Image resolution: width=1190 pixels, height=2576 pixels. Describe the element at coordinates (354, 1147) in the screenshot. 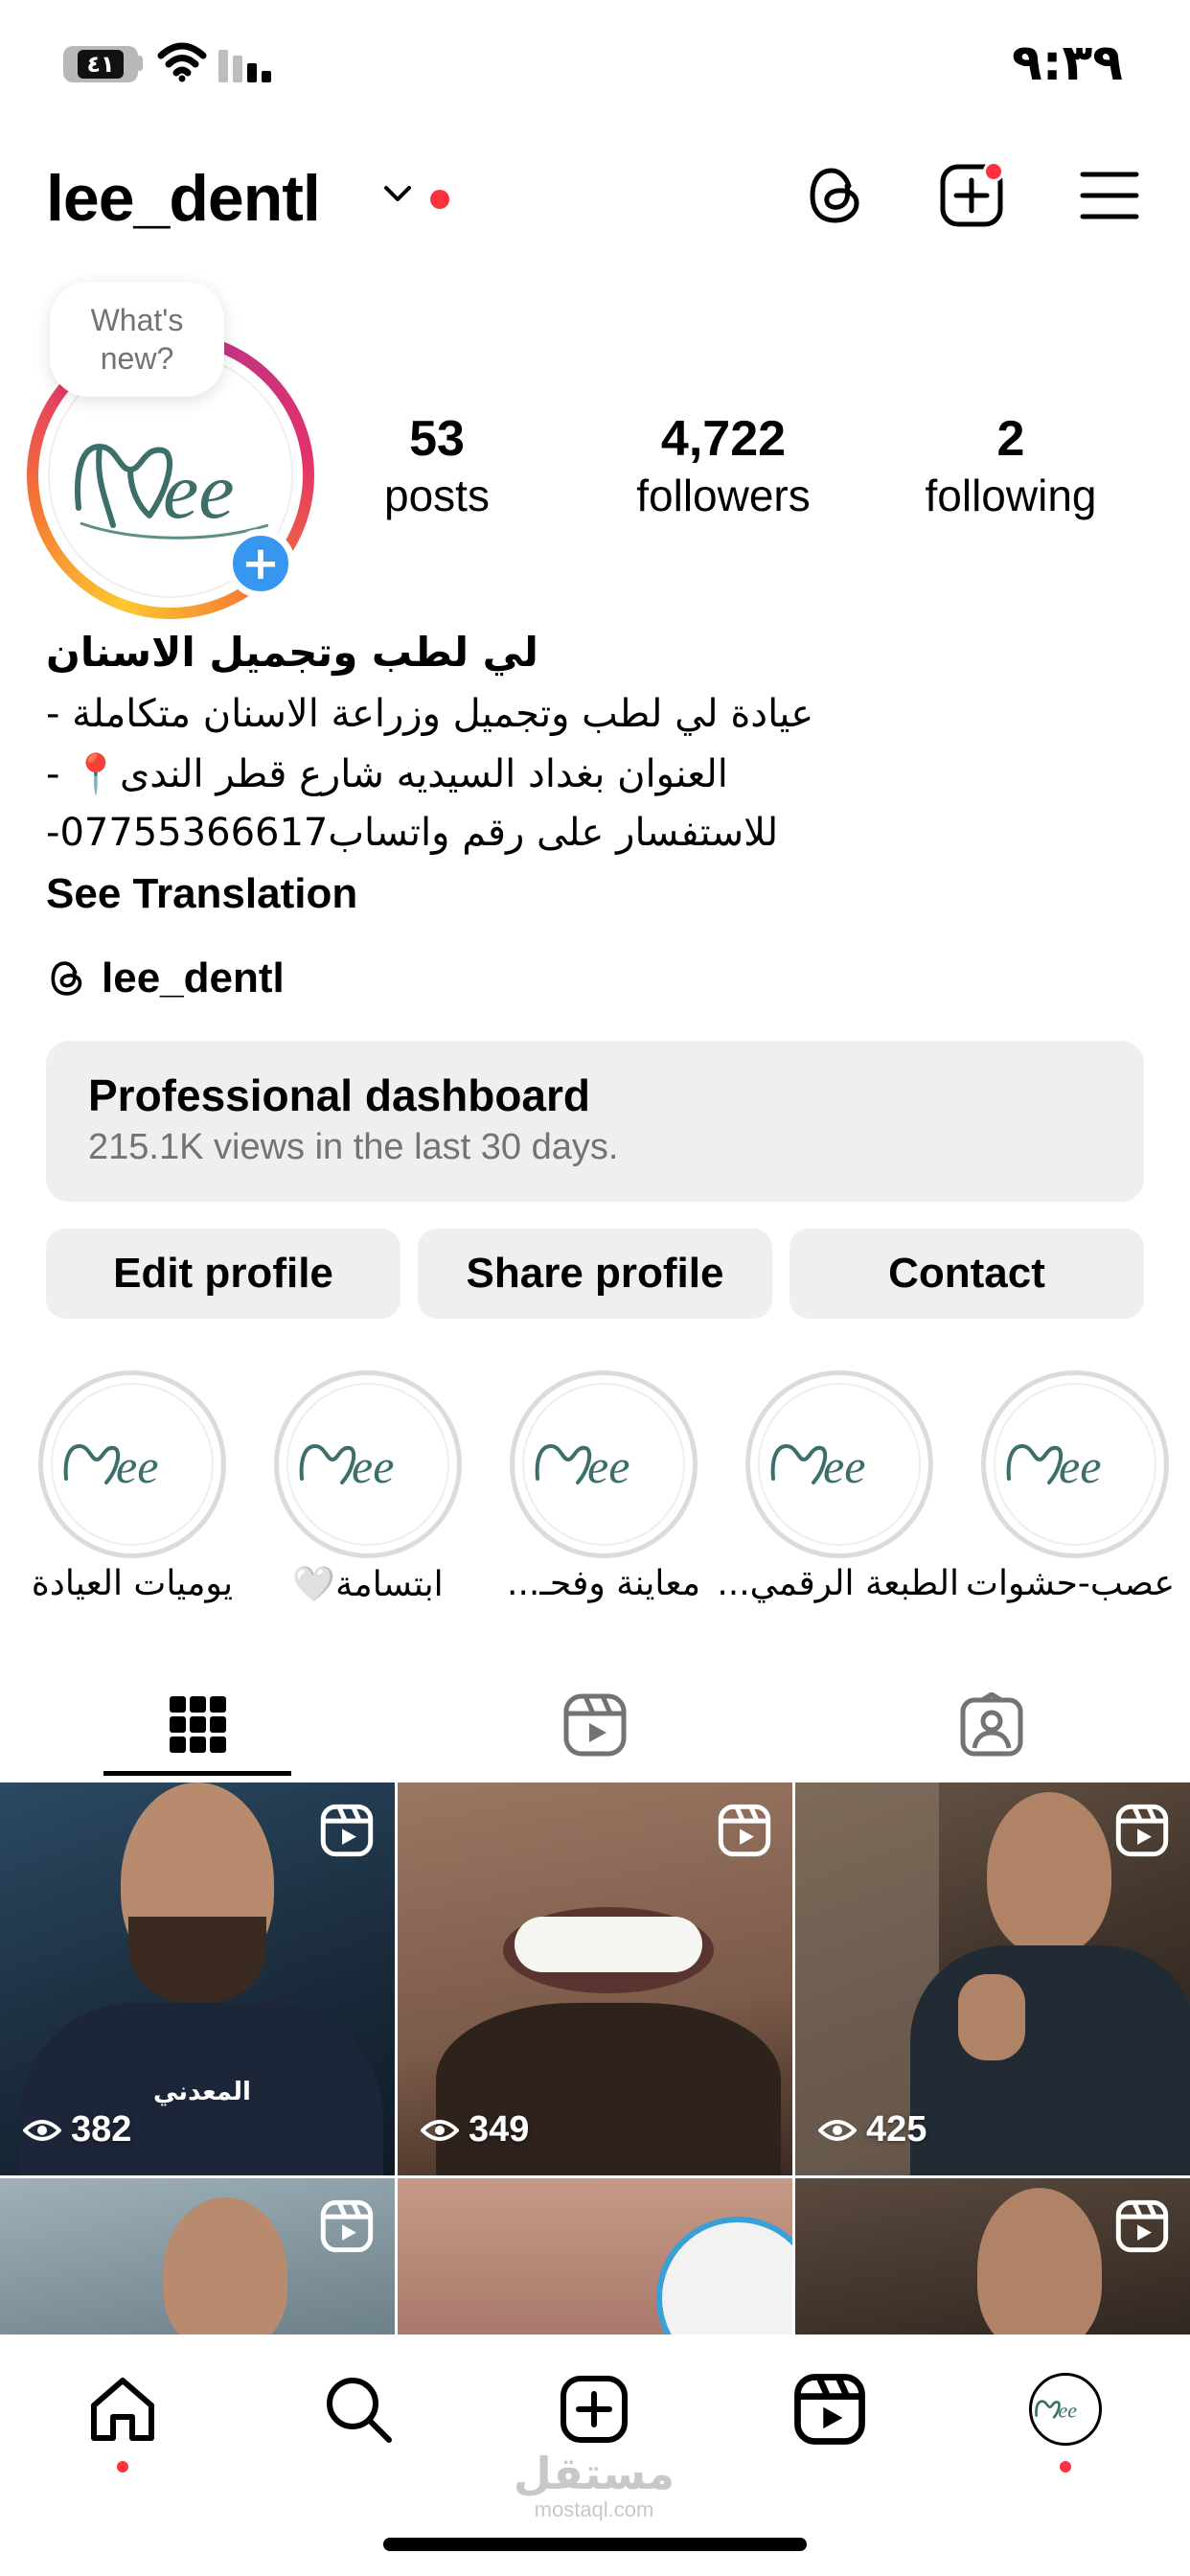

I see `dashboard-subtitle: 215.1K views in the last 30 days.` at that location.